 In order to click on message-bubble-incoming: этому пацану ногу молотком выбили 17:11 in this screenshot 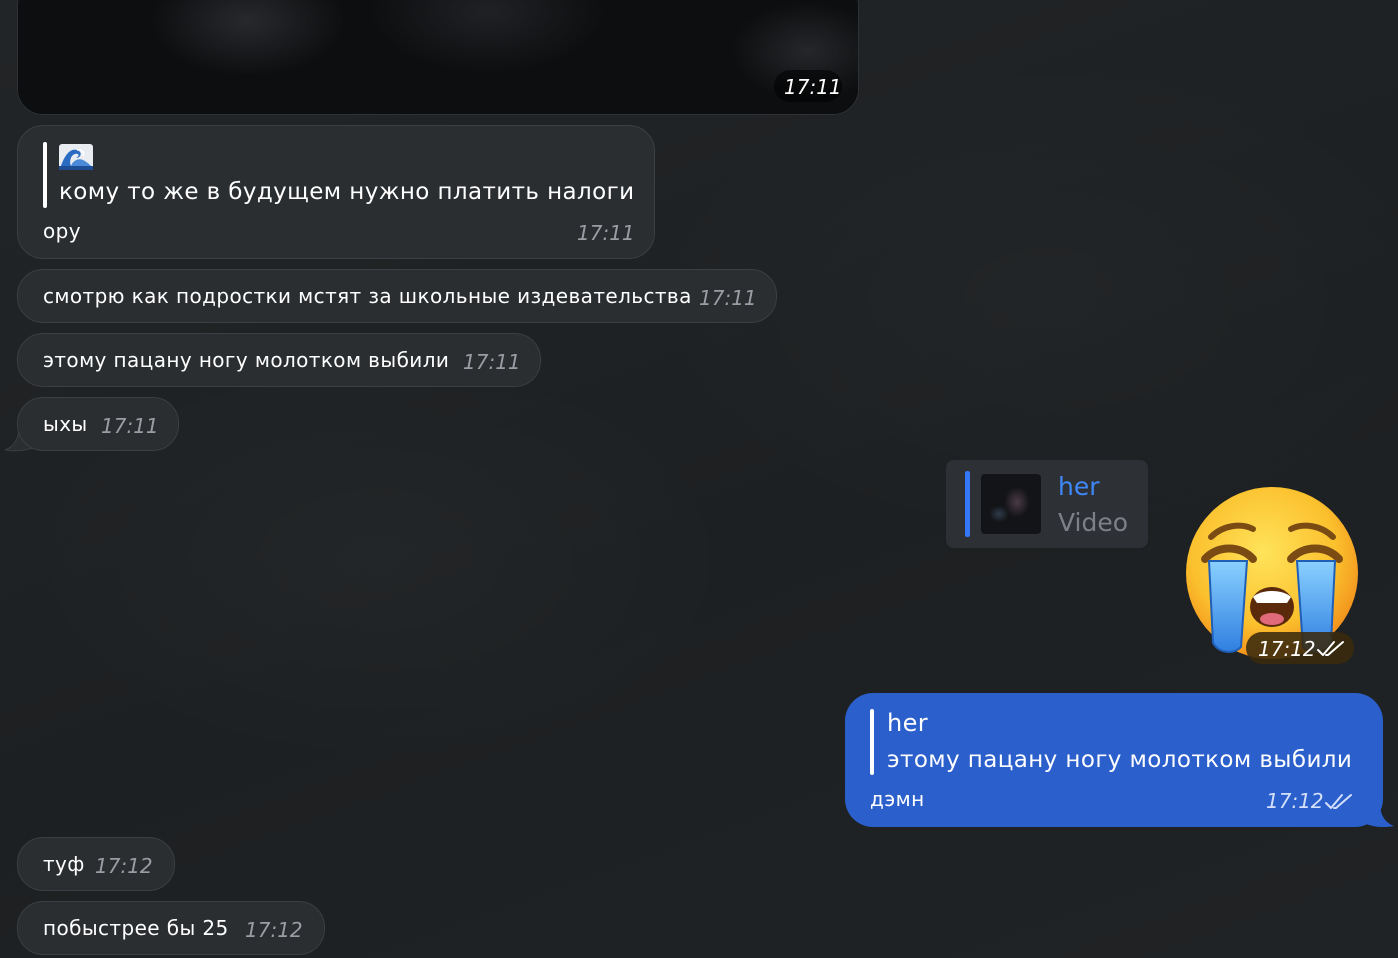, I will do `click(279, 360)`.